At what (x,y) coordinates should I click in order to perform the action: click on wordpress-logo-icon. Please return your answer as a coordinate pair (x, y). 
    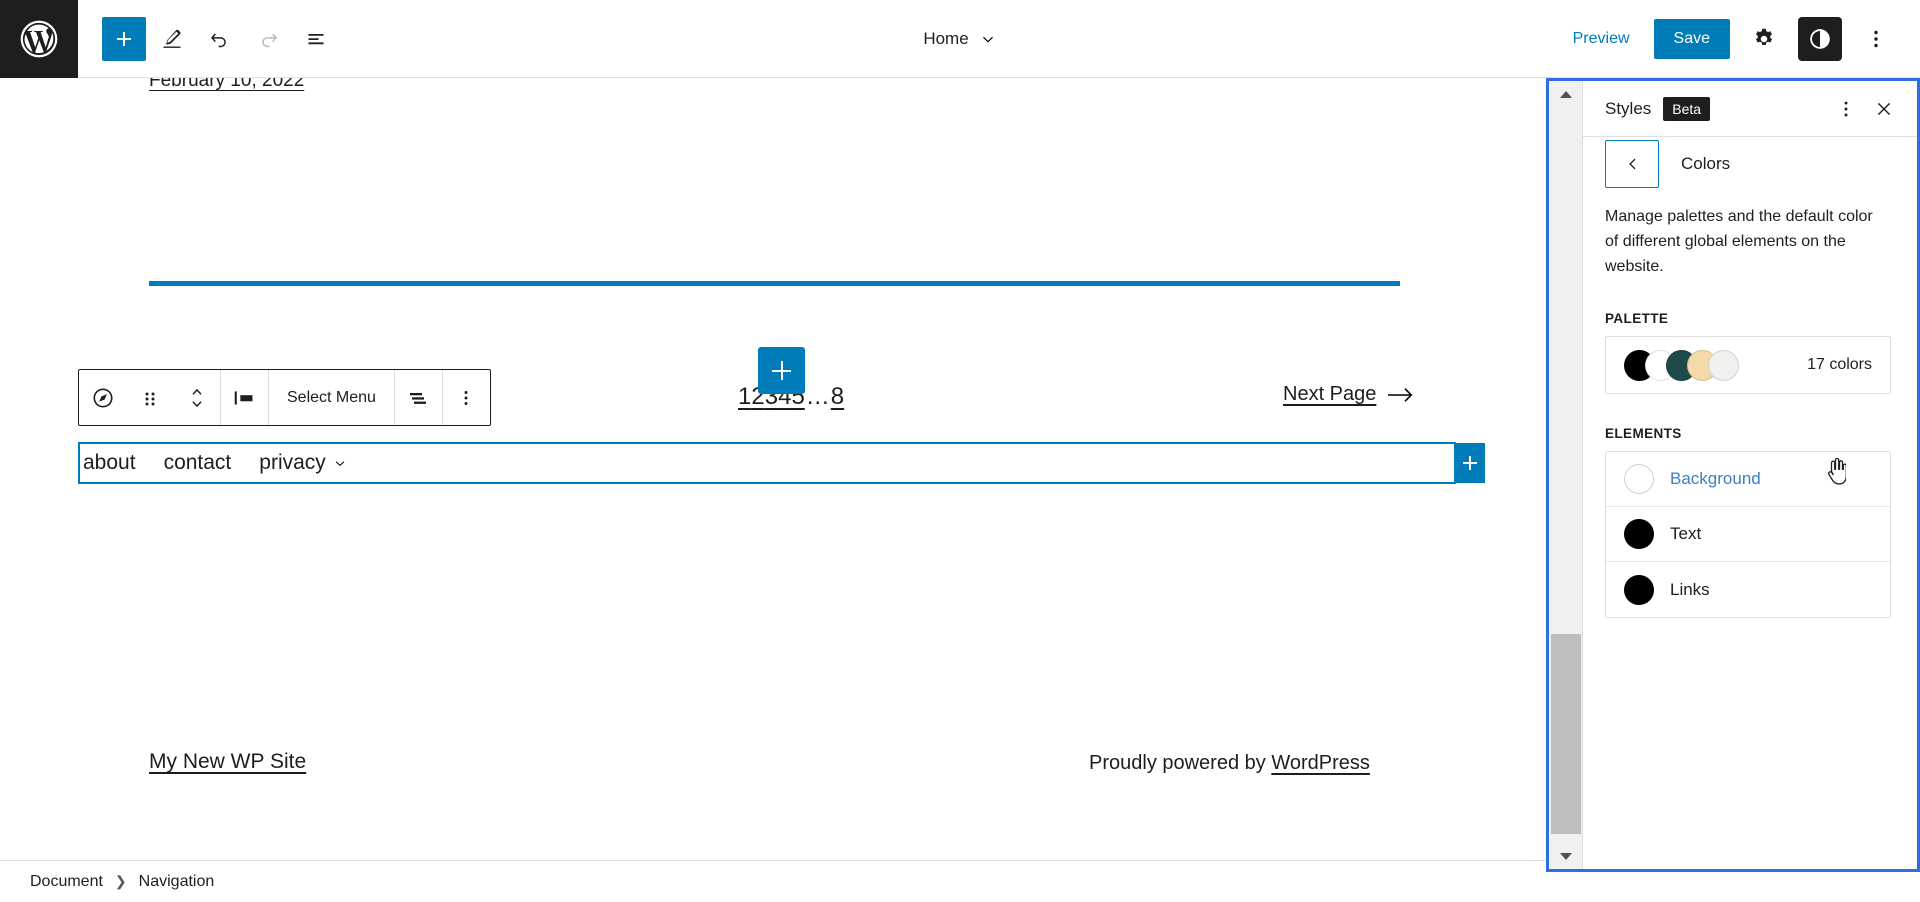
    Looking at the image, I should click on (39, 39).